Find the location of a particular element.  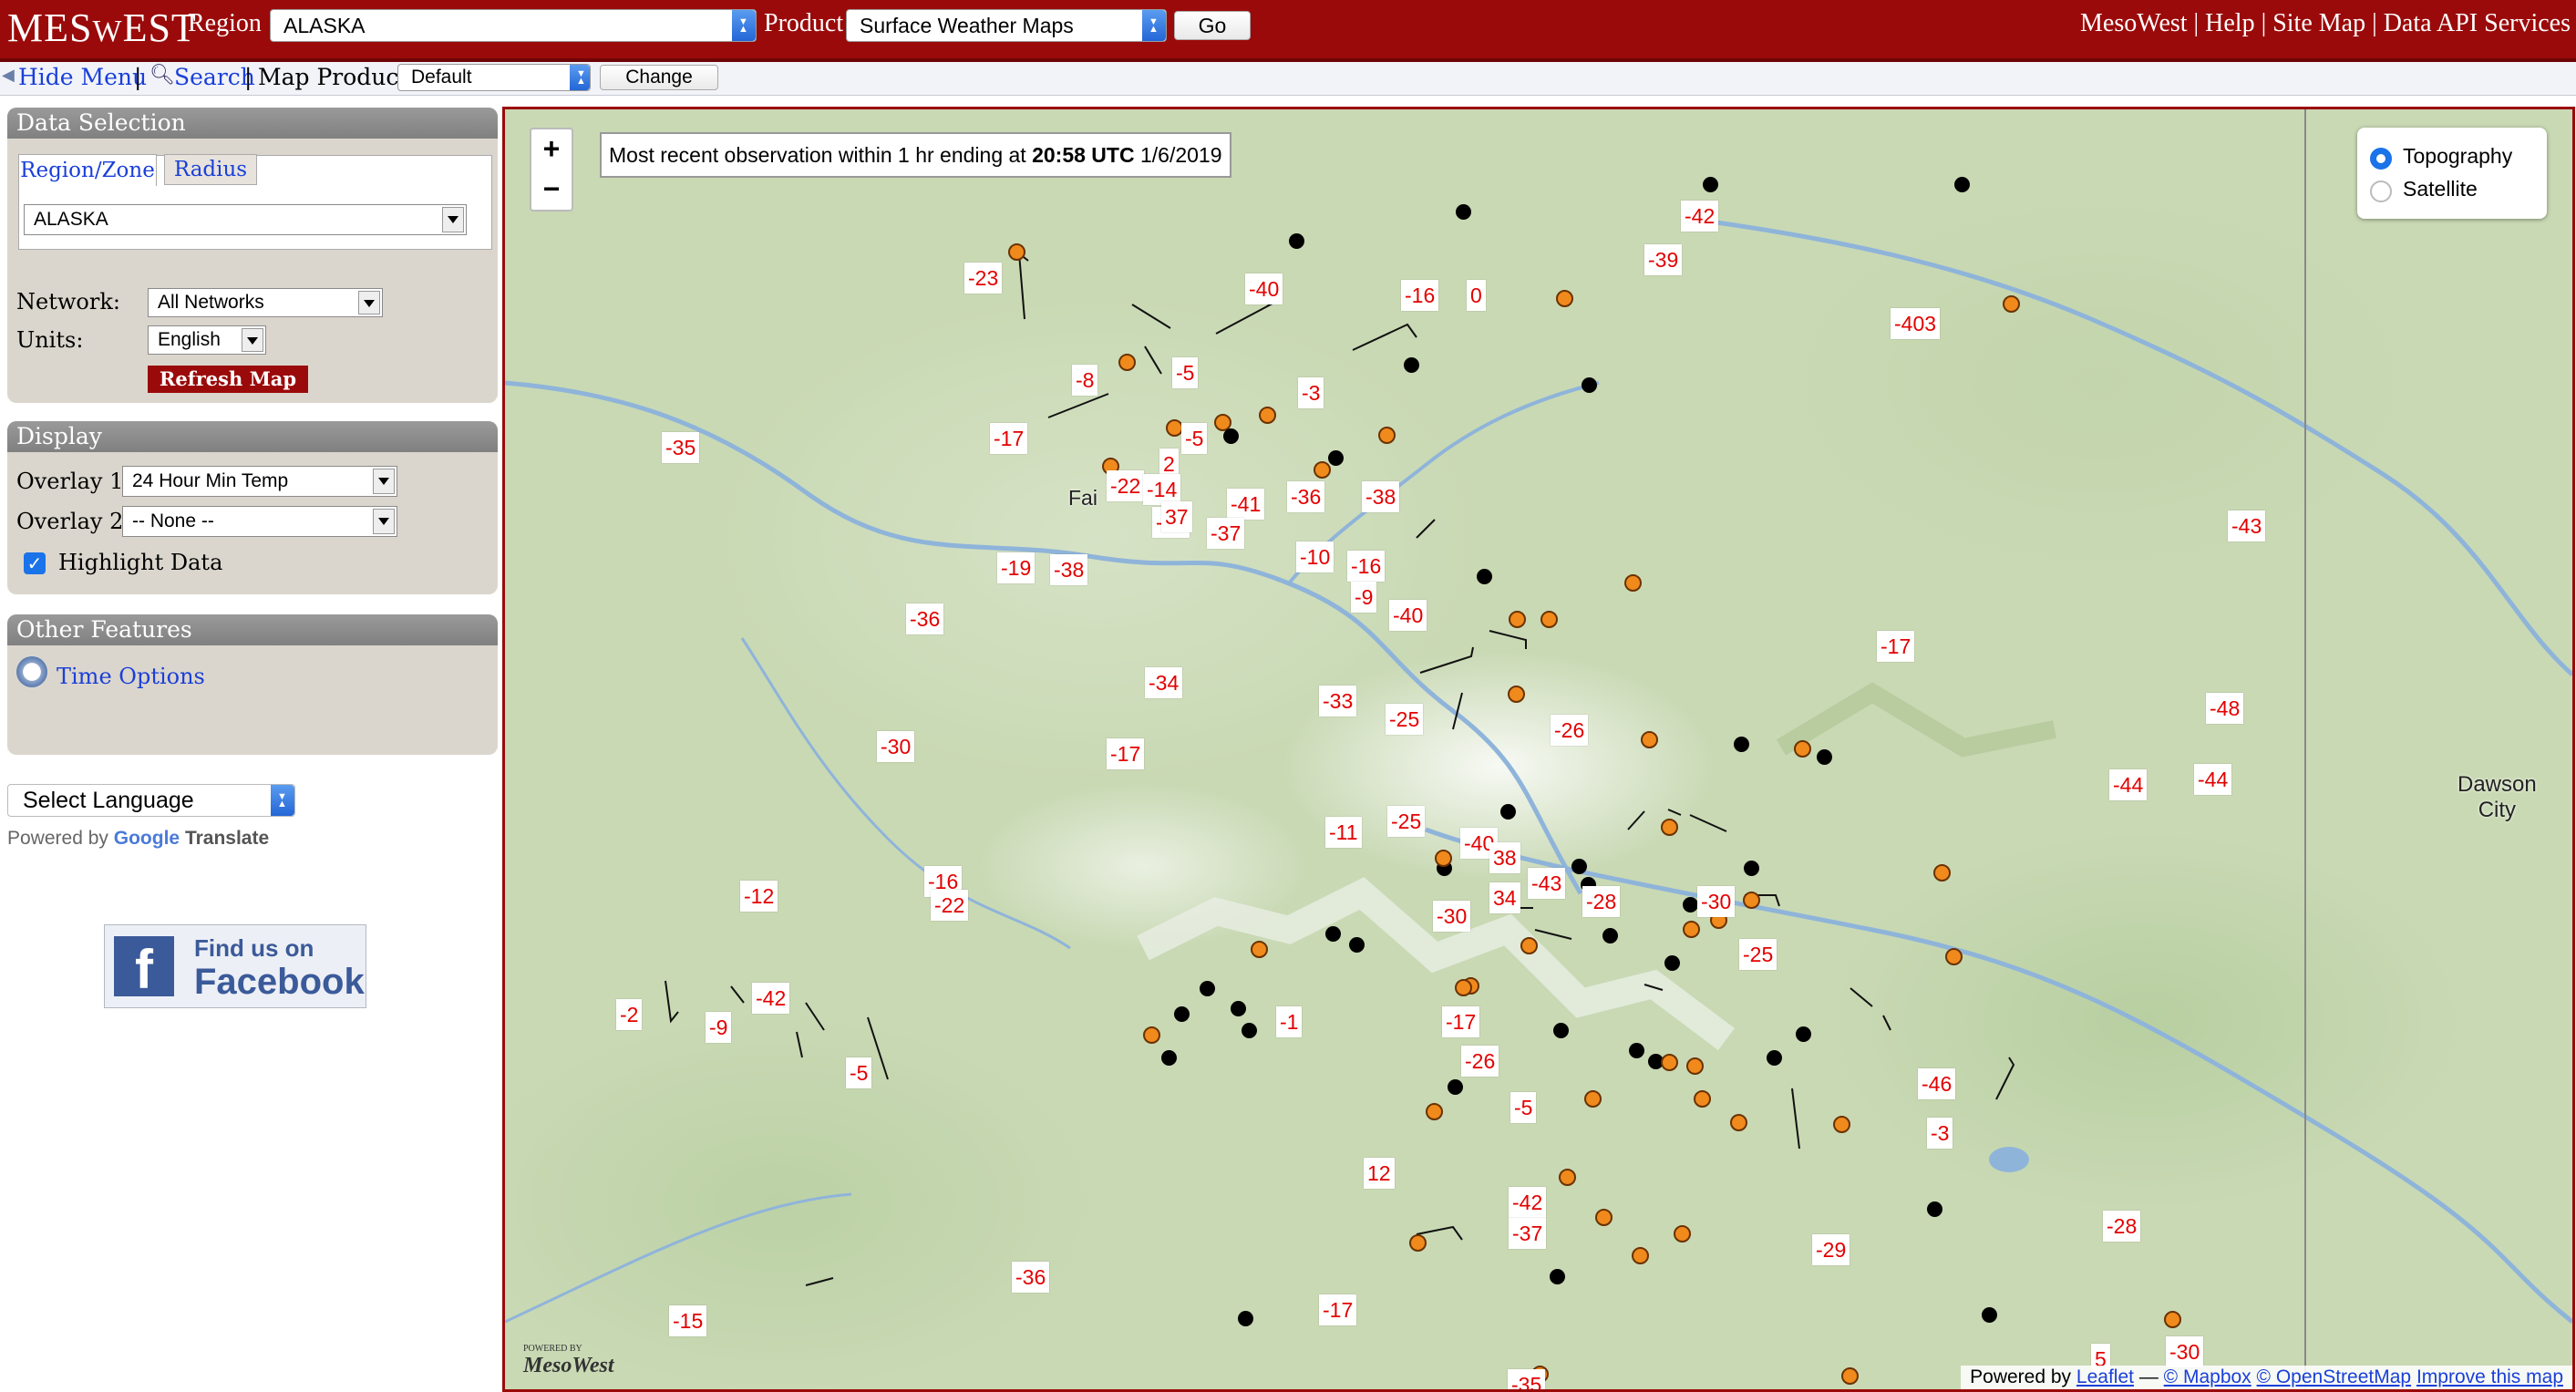

temperature-label: -14 is located at coordinates (1162, 490).